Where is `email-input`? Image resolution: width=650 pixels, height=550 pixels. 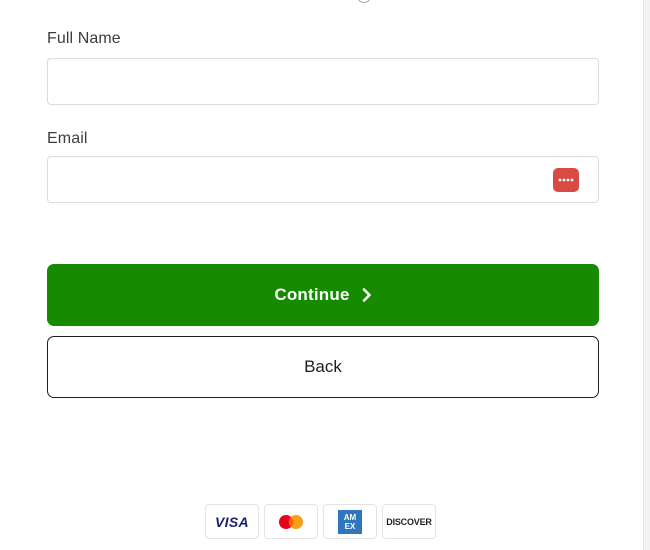 email-input is located at coordinates (323, 179).